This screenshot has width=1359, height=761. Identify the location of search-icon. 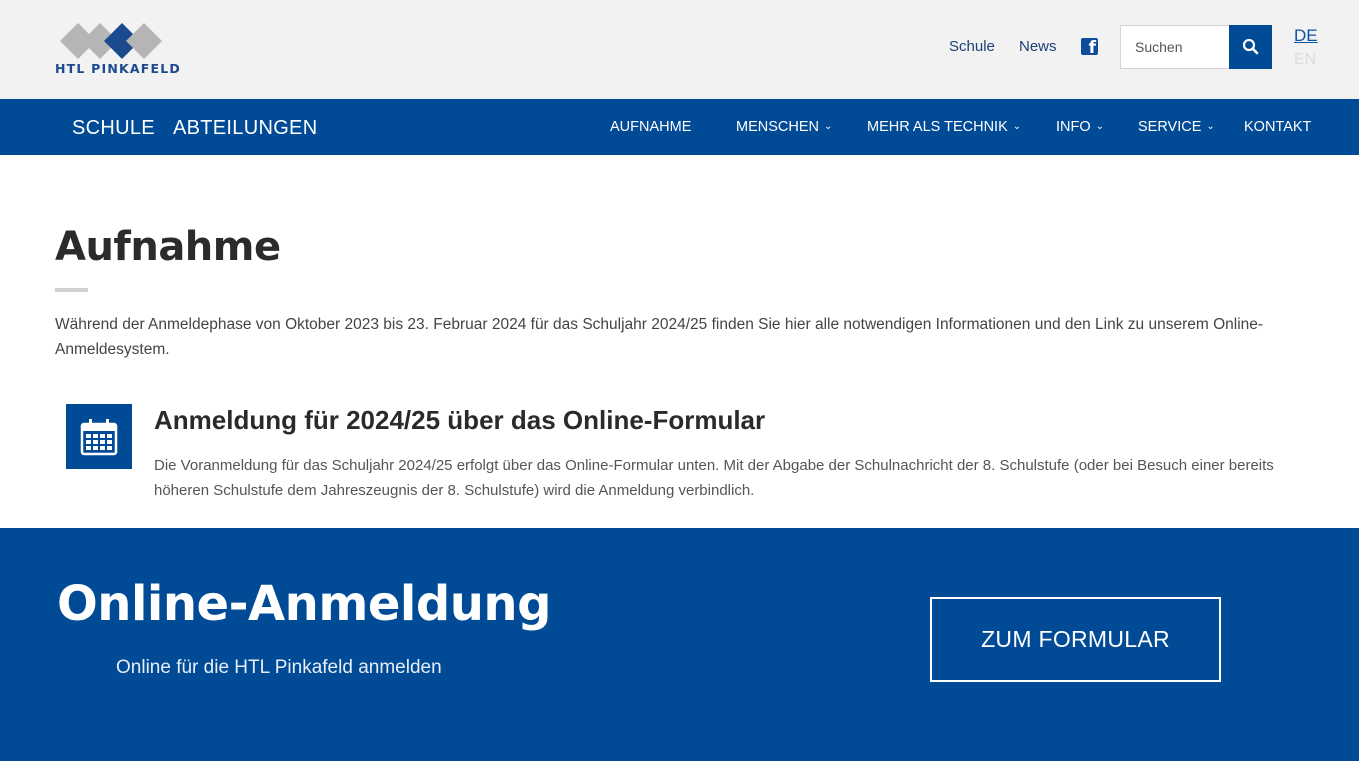
(1250, 46).